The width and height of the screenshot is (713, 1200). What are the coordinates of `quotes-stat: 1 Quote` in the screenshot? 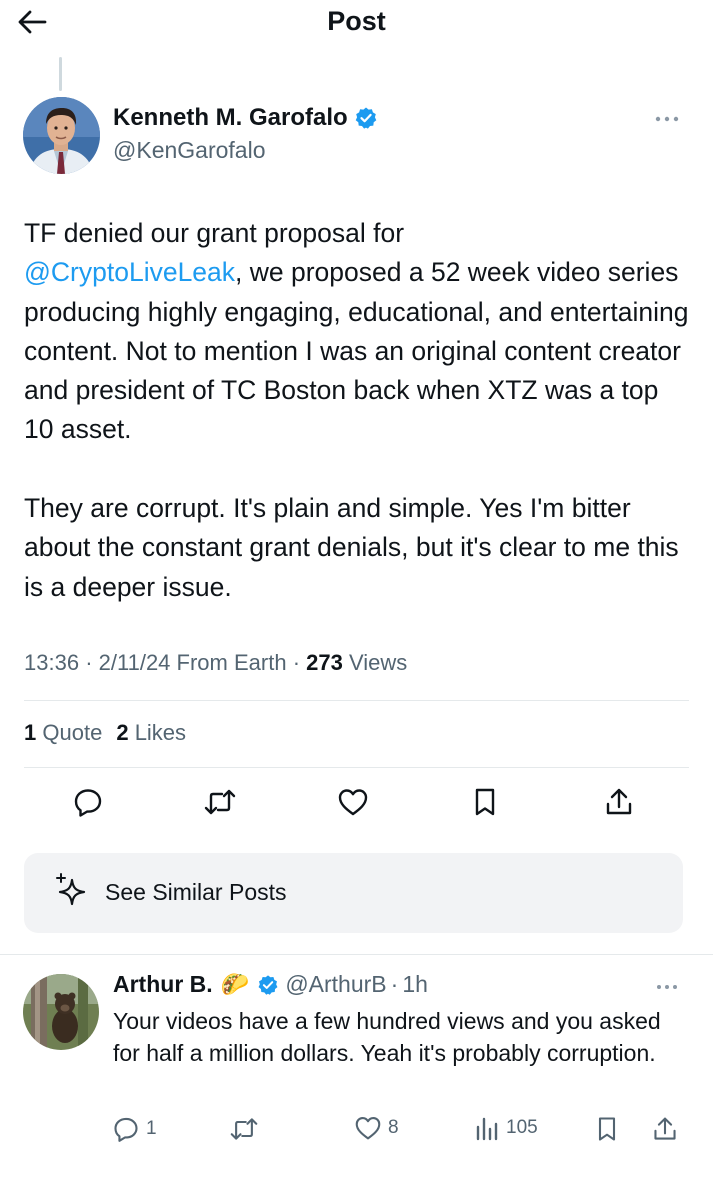 It's located at (63, 732).